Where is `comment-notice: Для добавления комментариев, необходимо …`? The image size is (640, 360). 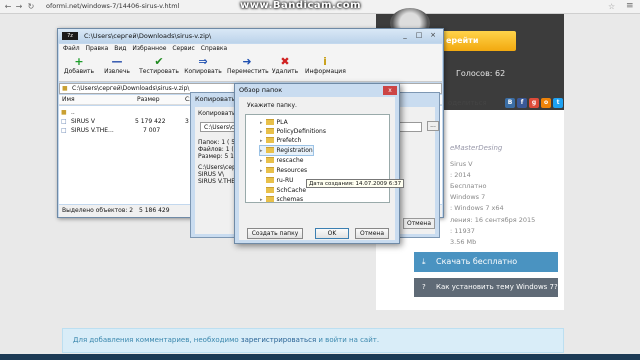 comment-notice: Для добавления комментариев, необходимо … is located at coordinates (313, 340).